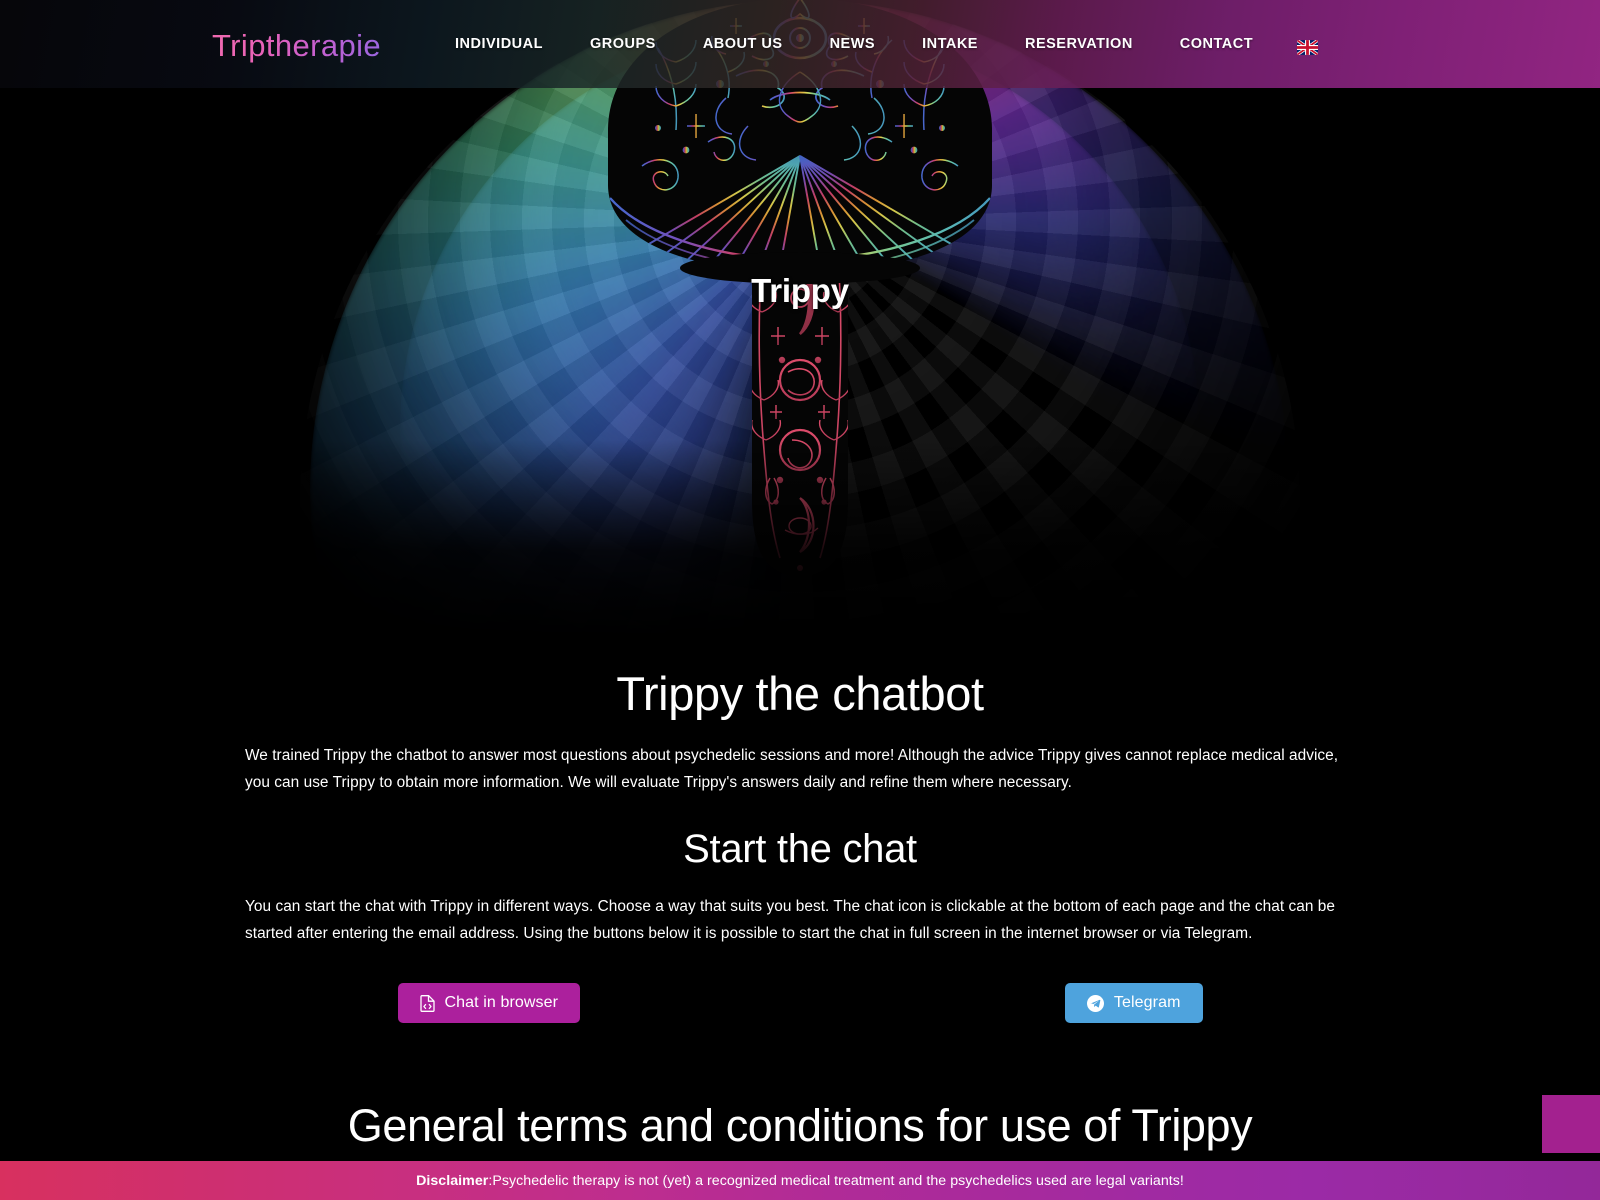  What do you see at coordinates (501, 1003) in the screenshot?
I see `chat-in-browser-label: Chat in browser` at bounding box center [501, 1003].